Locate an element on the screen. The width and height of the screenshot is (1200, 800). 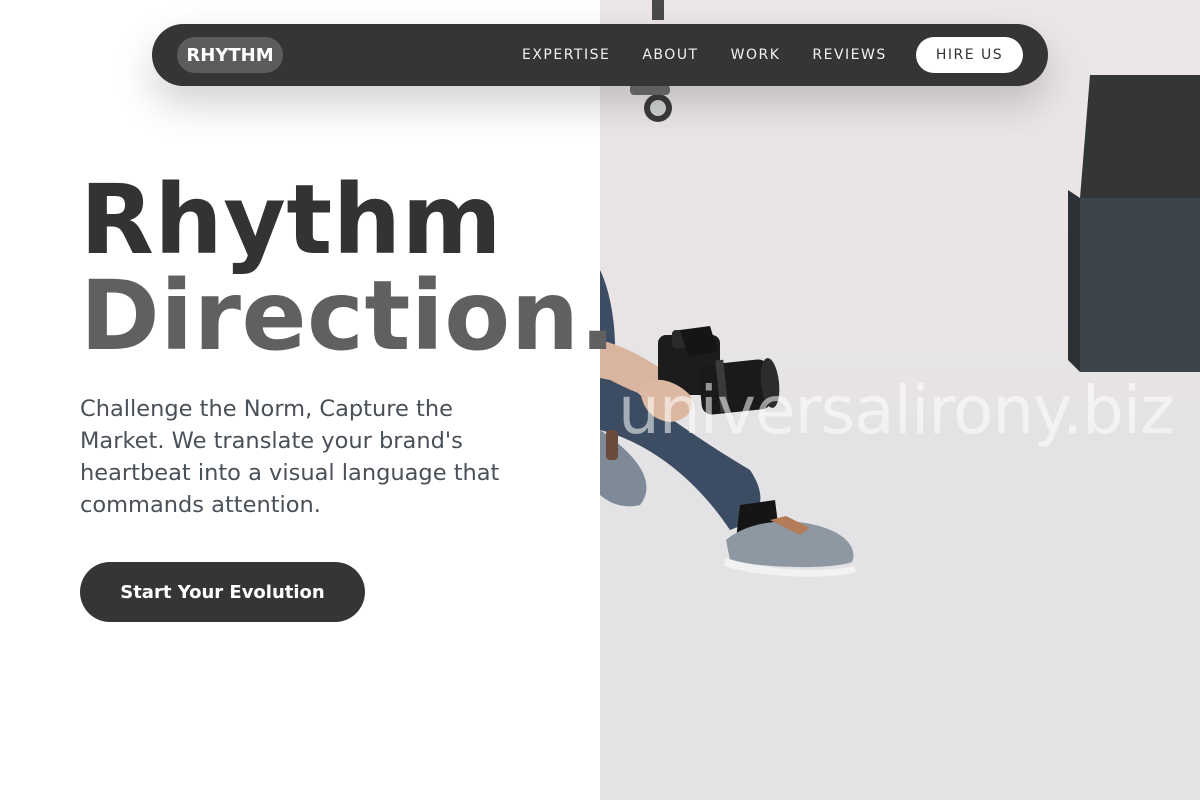
hero-title: Rhythm Direction. is located at coordinates (348, 268).